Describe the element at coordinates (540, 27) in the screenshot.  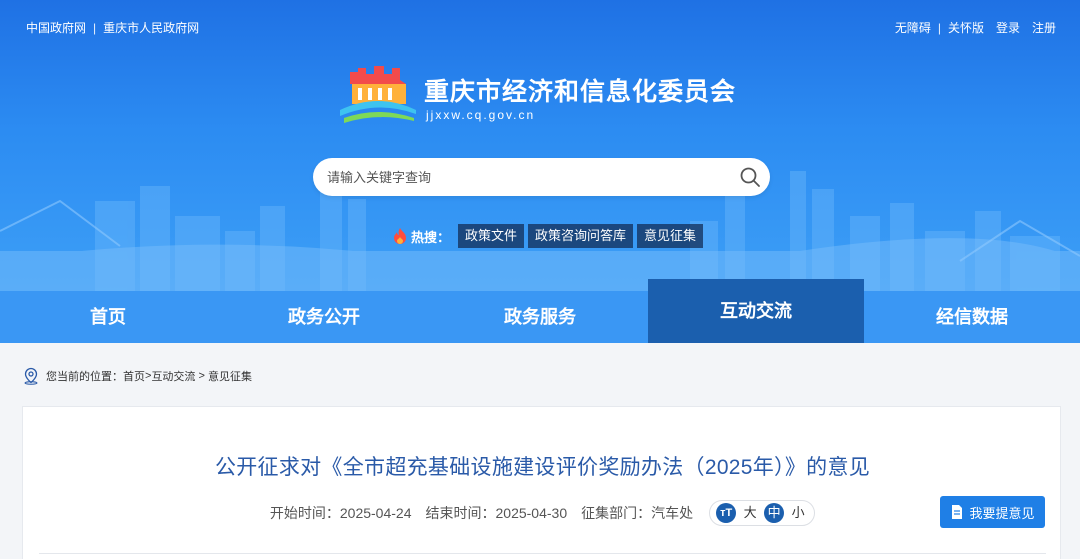
I see `top-utility-bar: 中国政府网 | 重庆市人民政府网 无障碍 | 关怀版 登录 注册` at that location.